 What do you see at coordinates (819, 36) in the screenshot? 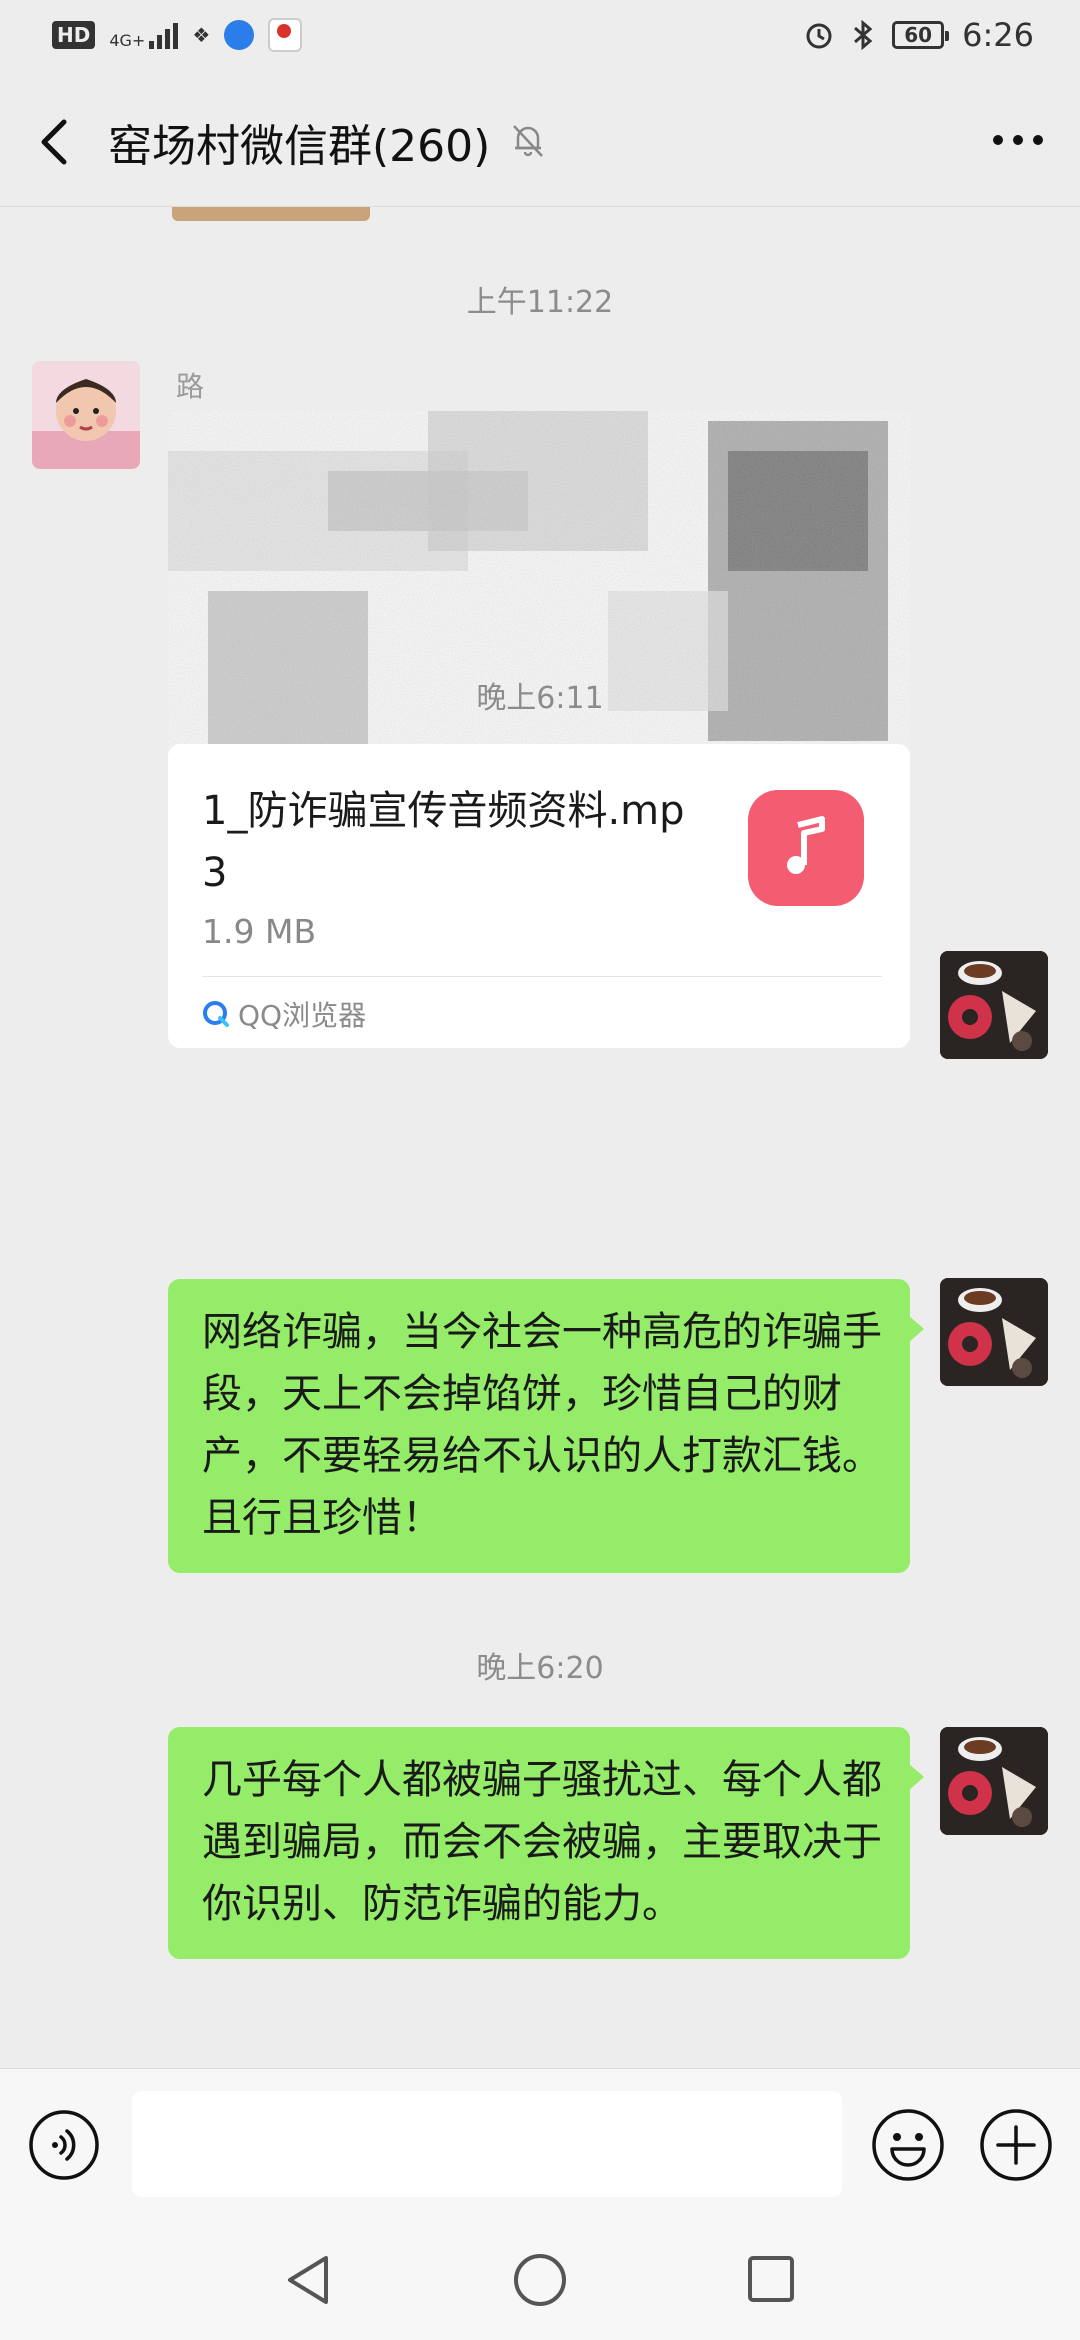
I see `alarm-icon` at bounding box center [819, 36].